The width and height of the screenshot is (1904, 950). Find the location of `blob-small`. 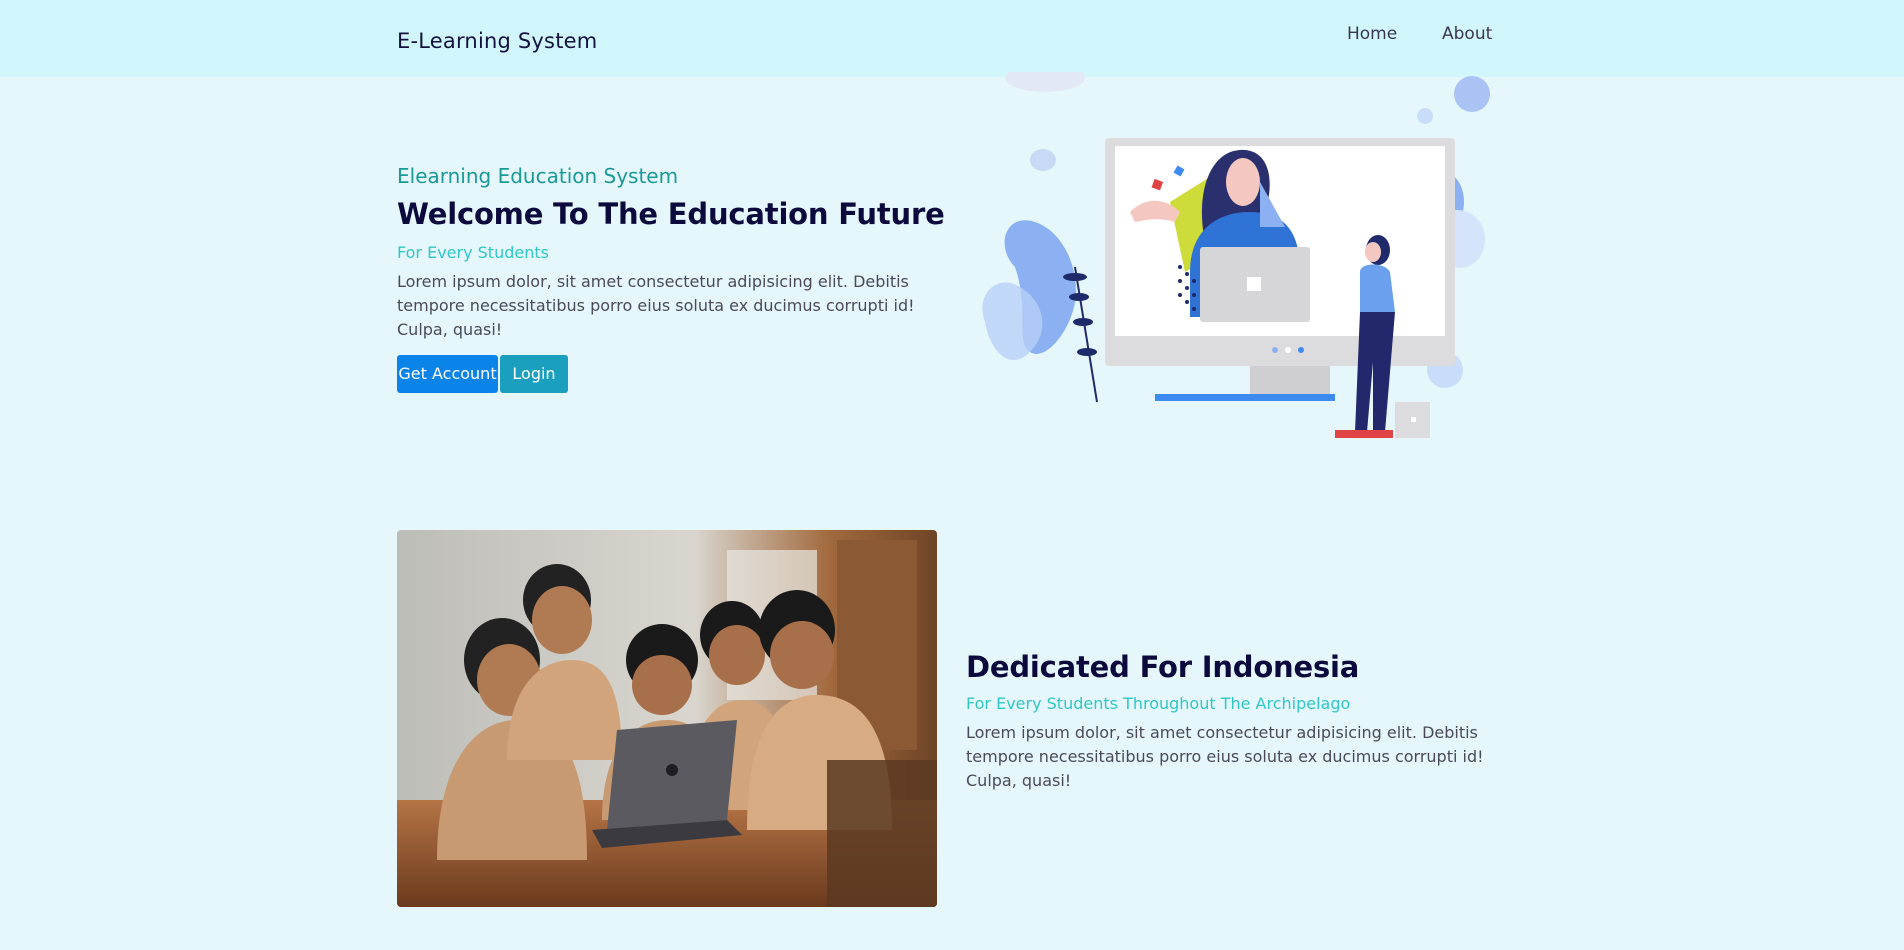

blob-small is located at coordinates (1425, 116).